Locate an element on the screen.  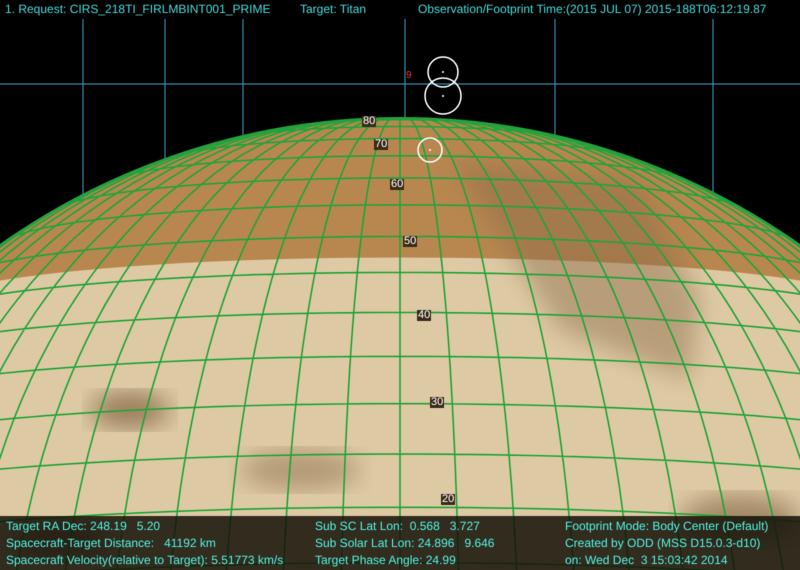
target-label: Target: Titan is located at coordinates (334, 9).